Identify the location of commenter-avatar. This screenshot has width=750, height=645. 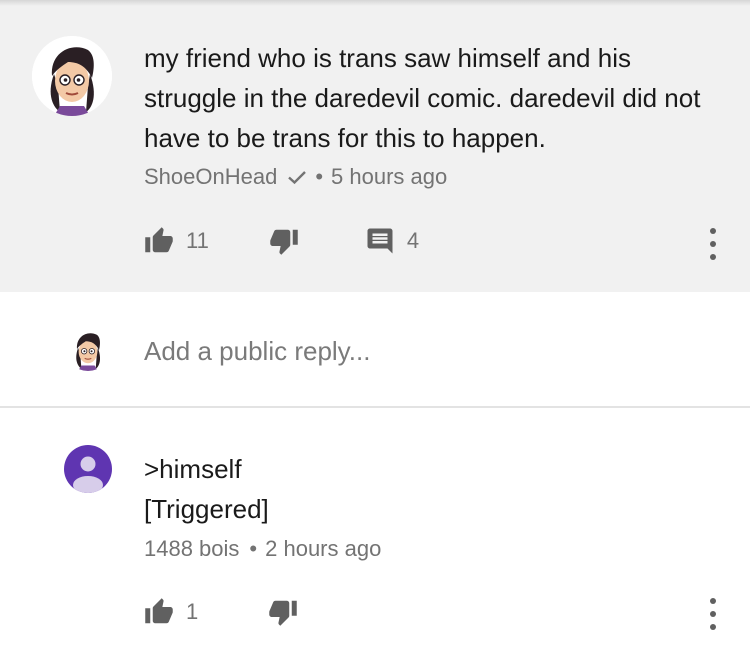
(72, 76).